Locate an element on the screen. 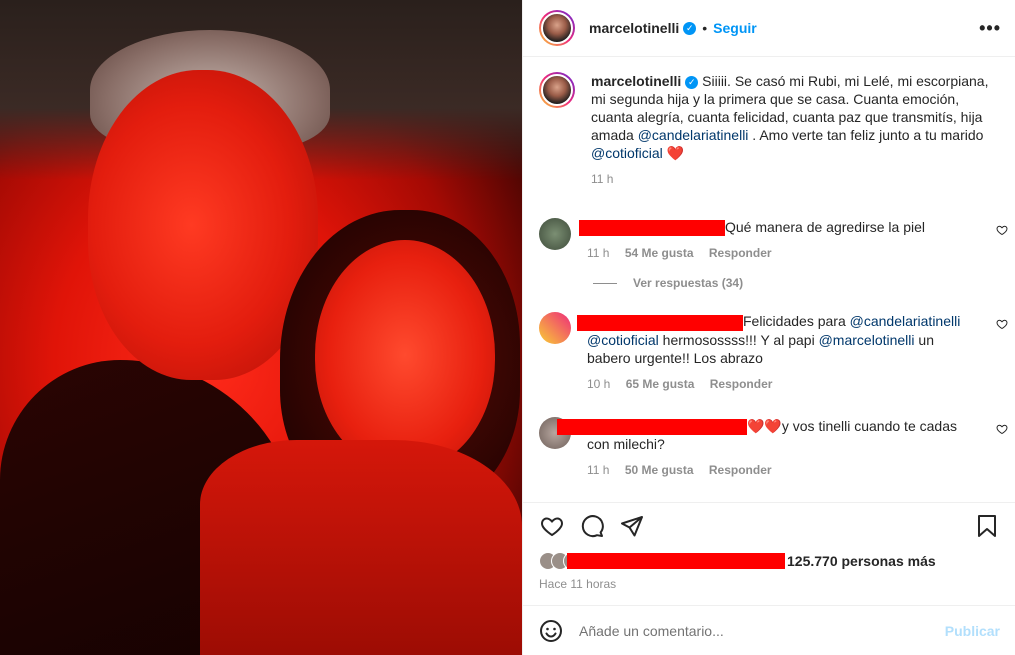 The image size is (1015, 655). comment-likes: 65 Me gusta is located at coordinates (660, 384).